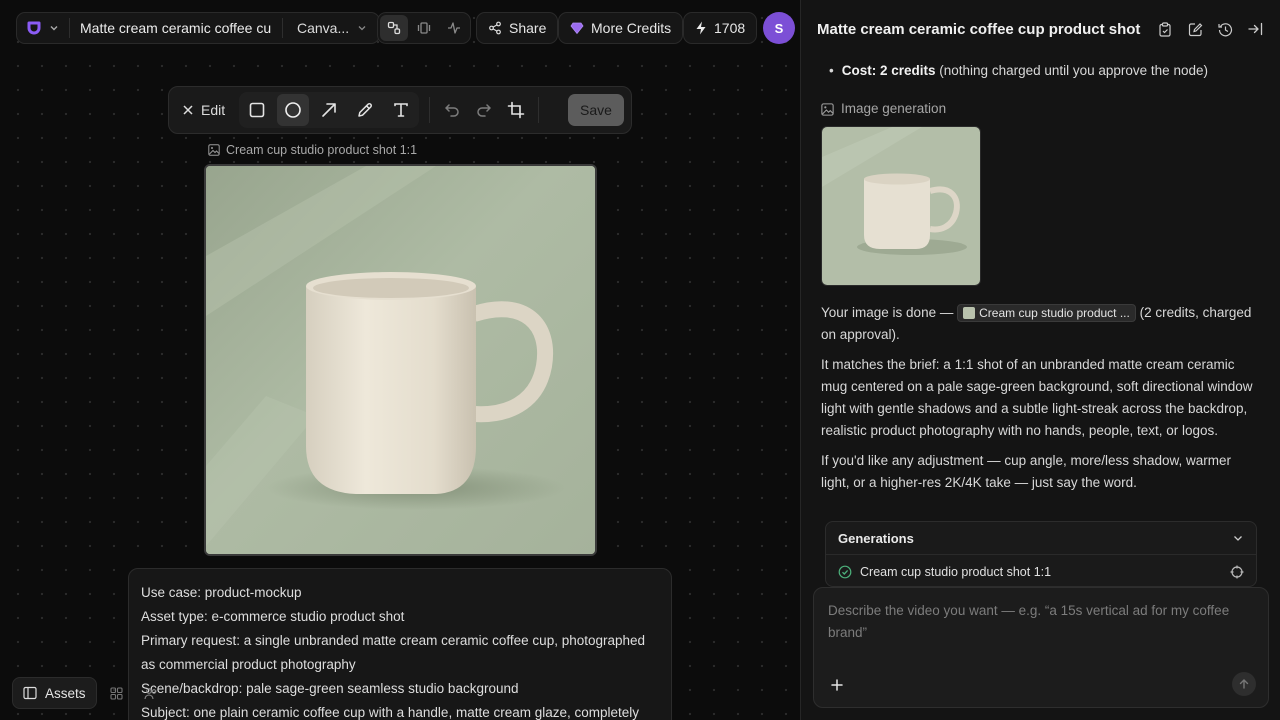  What do you see at coordinates (577, 28) in the screenshot?
I see `gem-icon` at bounding box center [577, 28].